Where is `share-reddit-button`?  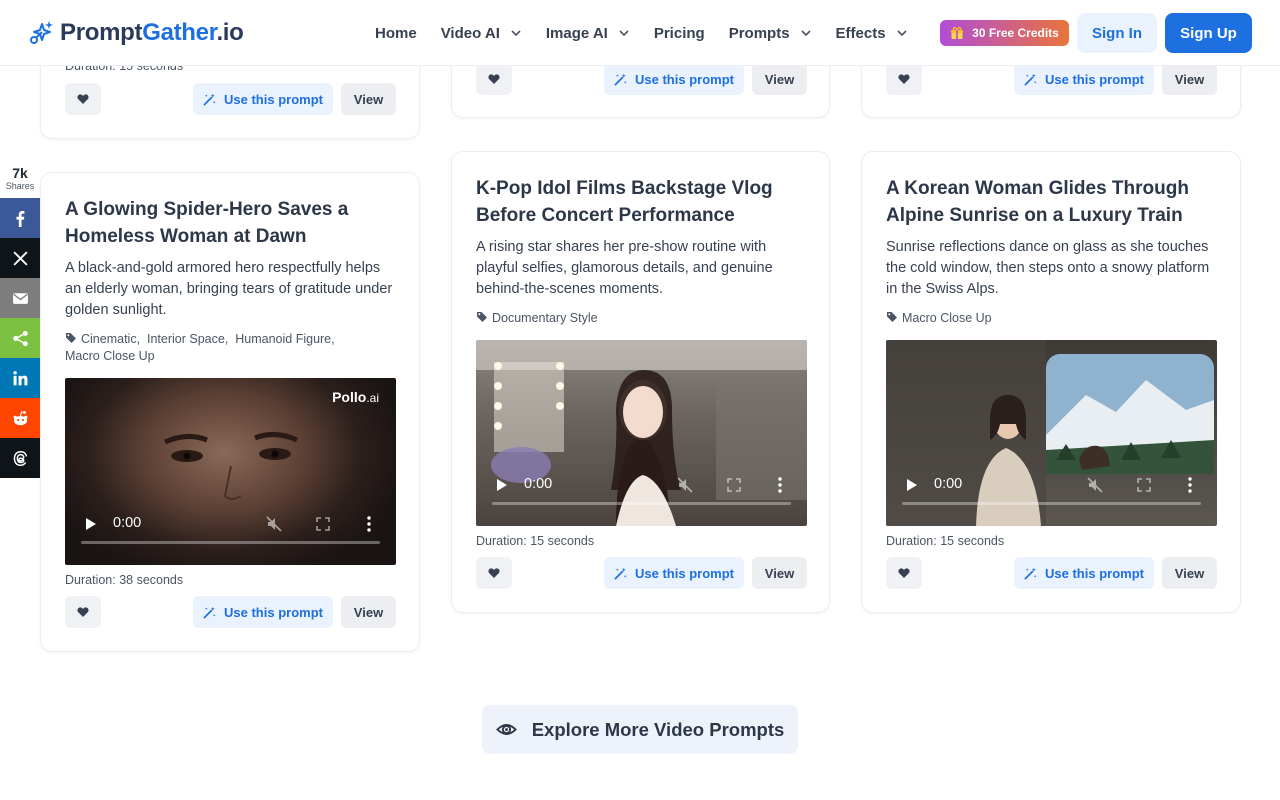 share-reddit-button is located at coordinates (20, 418).